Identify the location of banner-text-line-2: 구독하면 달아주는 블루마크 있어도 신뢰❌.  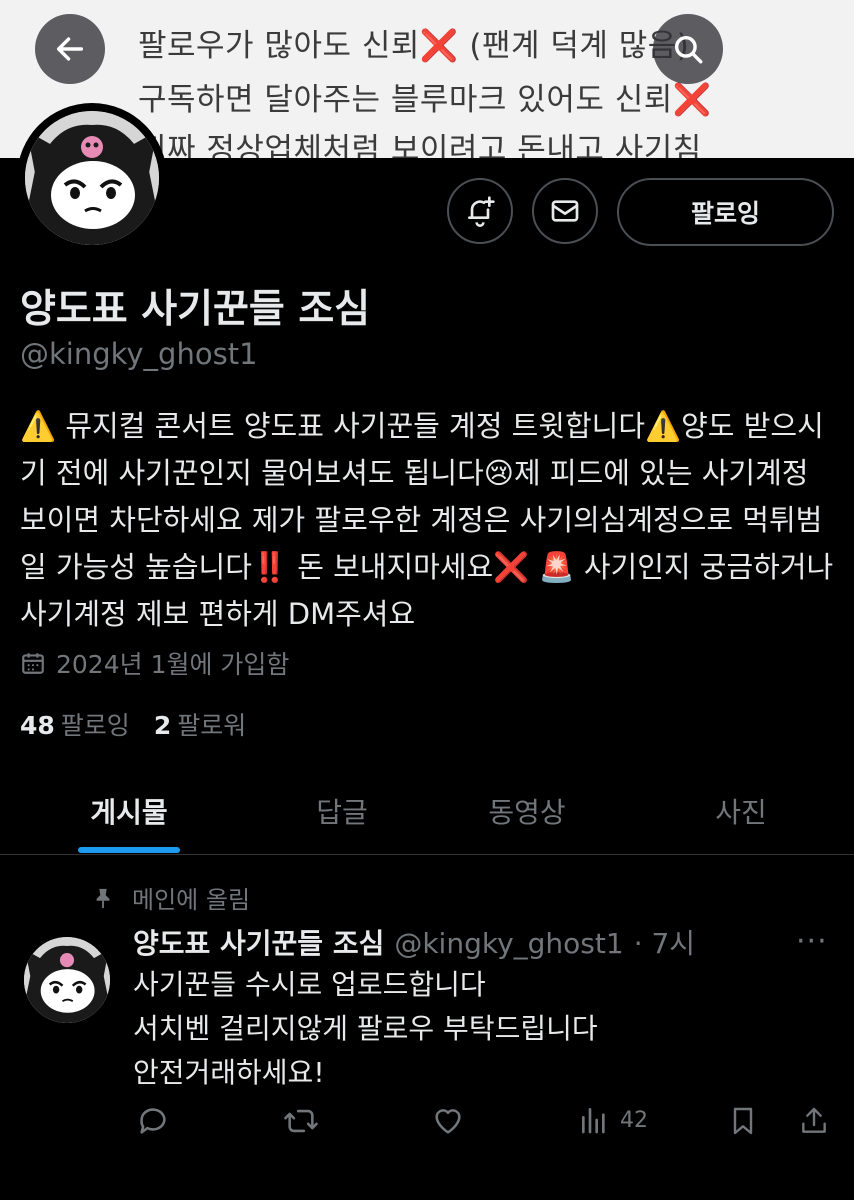
(425, 100).